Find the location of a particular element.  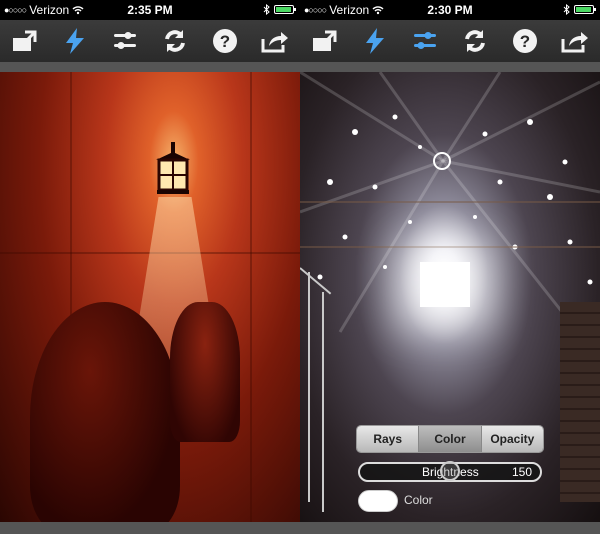

brick-wall is located at coordinates (580, 402).